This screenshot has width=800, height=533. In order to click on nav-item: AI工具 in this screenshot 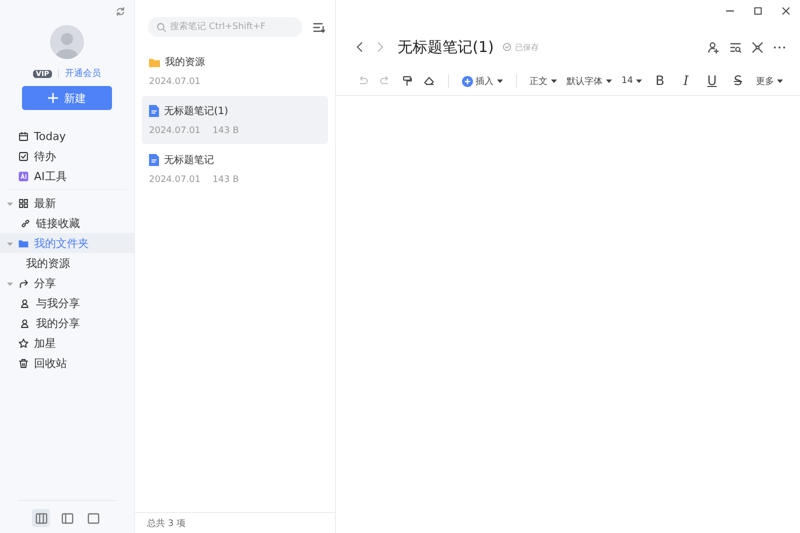, I will do `click(67, 176)`.